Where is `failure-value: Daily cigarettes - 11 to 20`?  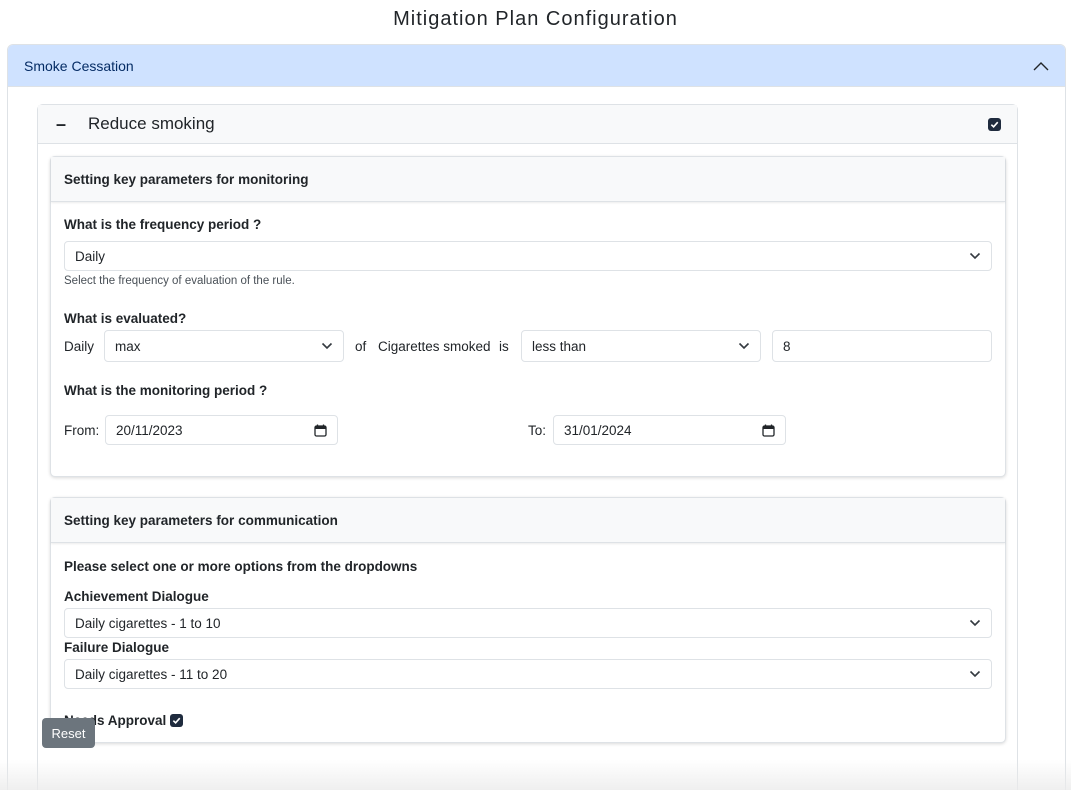 failure-value: Daily cigarettes - 11 to 20 is located at coordinates (151, 674).